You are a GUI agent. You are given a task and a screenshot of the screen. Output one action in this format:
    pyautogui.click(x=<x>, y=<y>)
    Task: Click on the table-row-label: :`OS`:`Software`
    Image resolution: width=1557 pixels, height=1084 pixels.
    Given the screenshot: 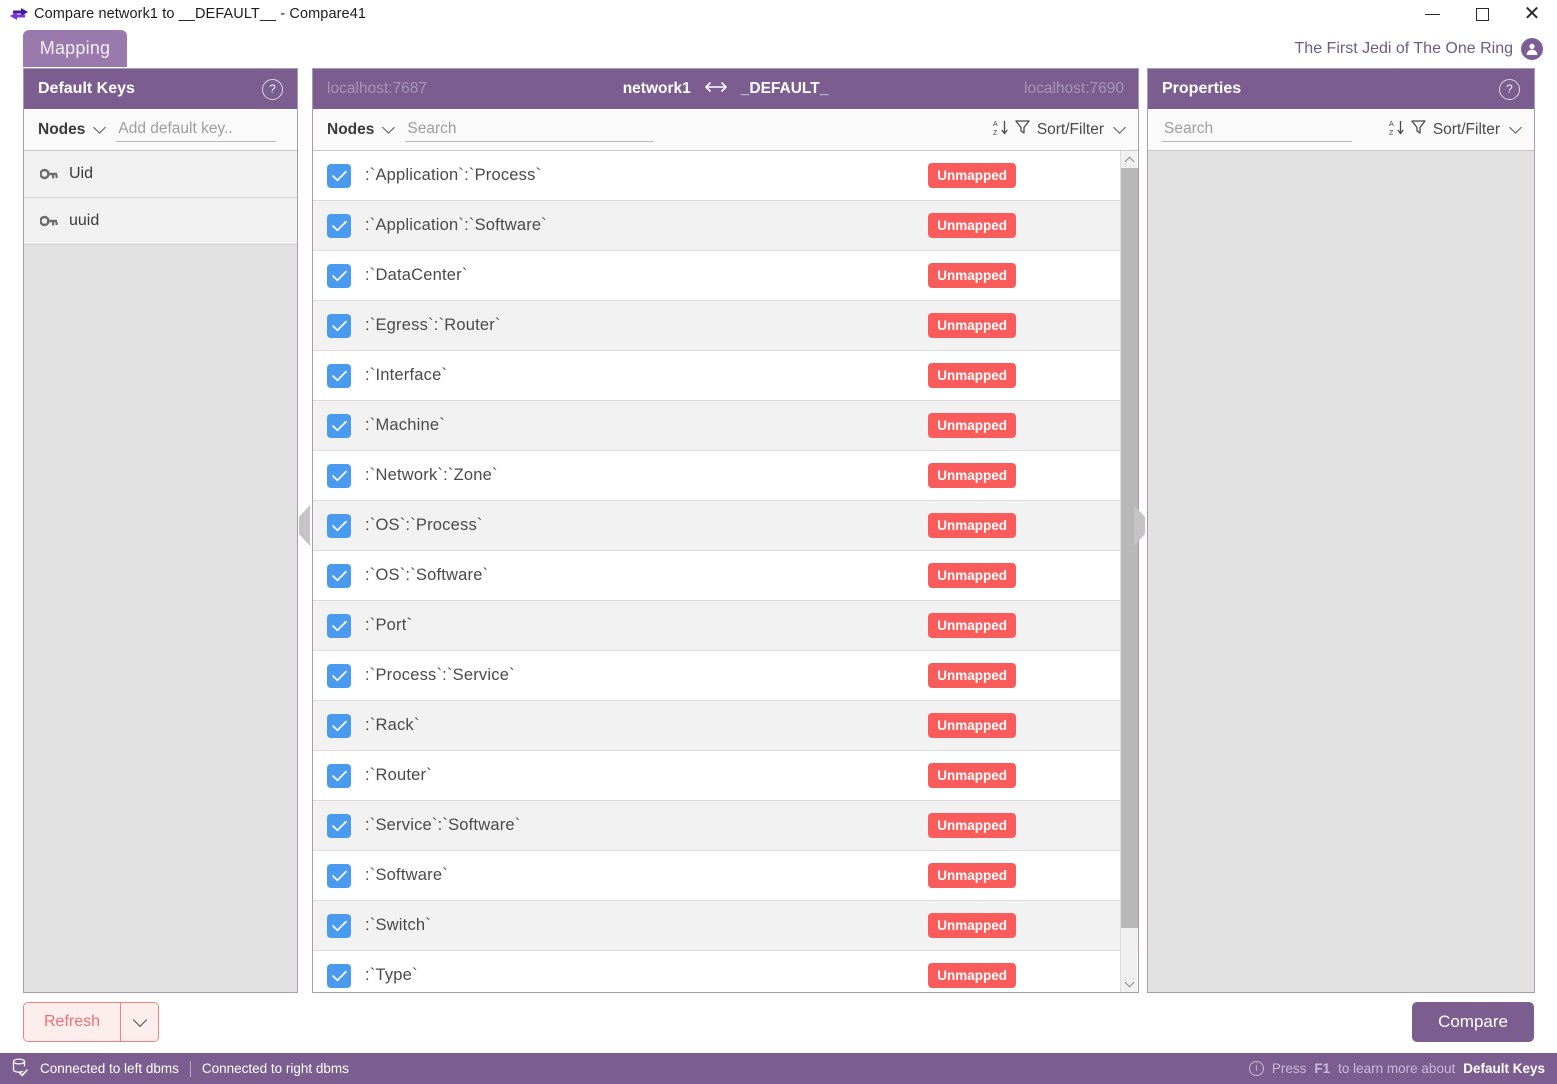 What is the action you would take?
    pyautogui.click(x=427, y=575)
    